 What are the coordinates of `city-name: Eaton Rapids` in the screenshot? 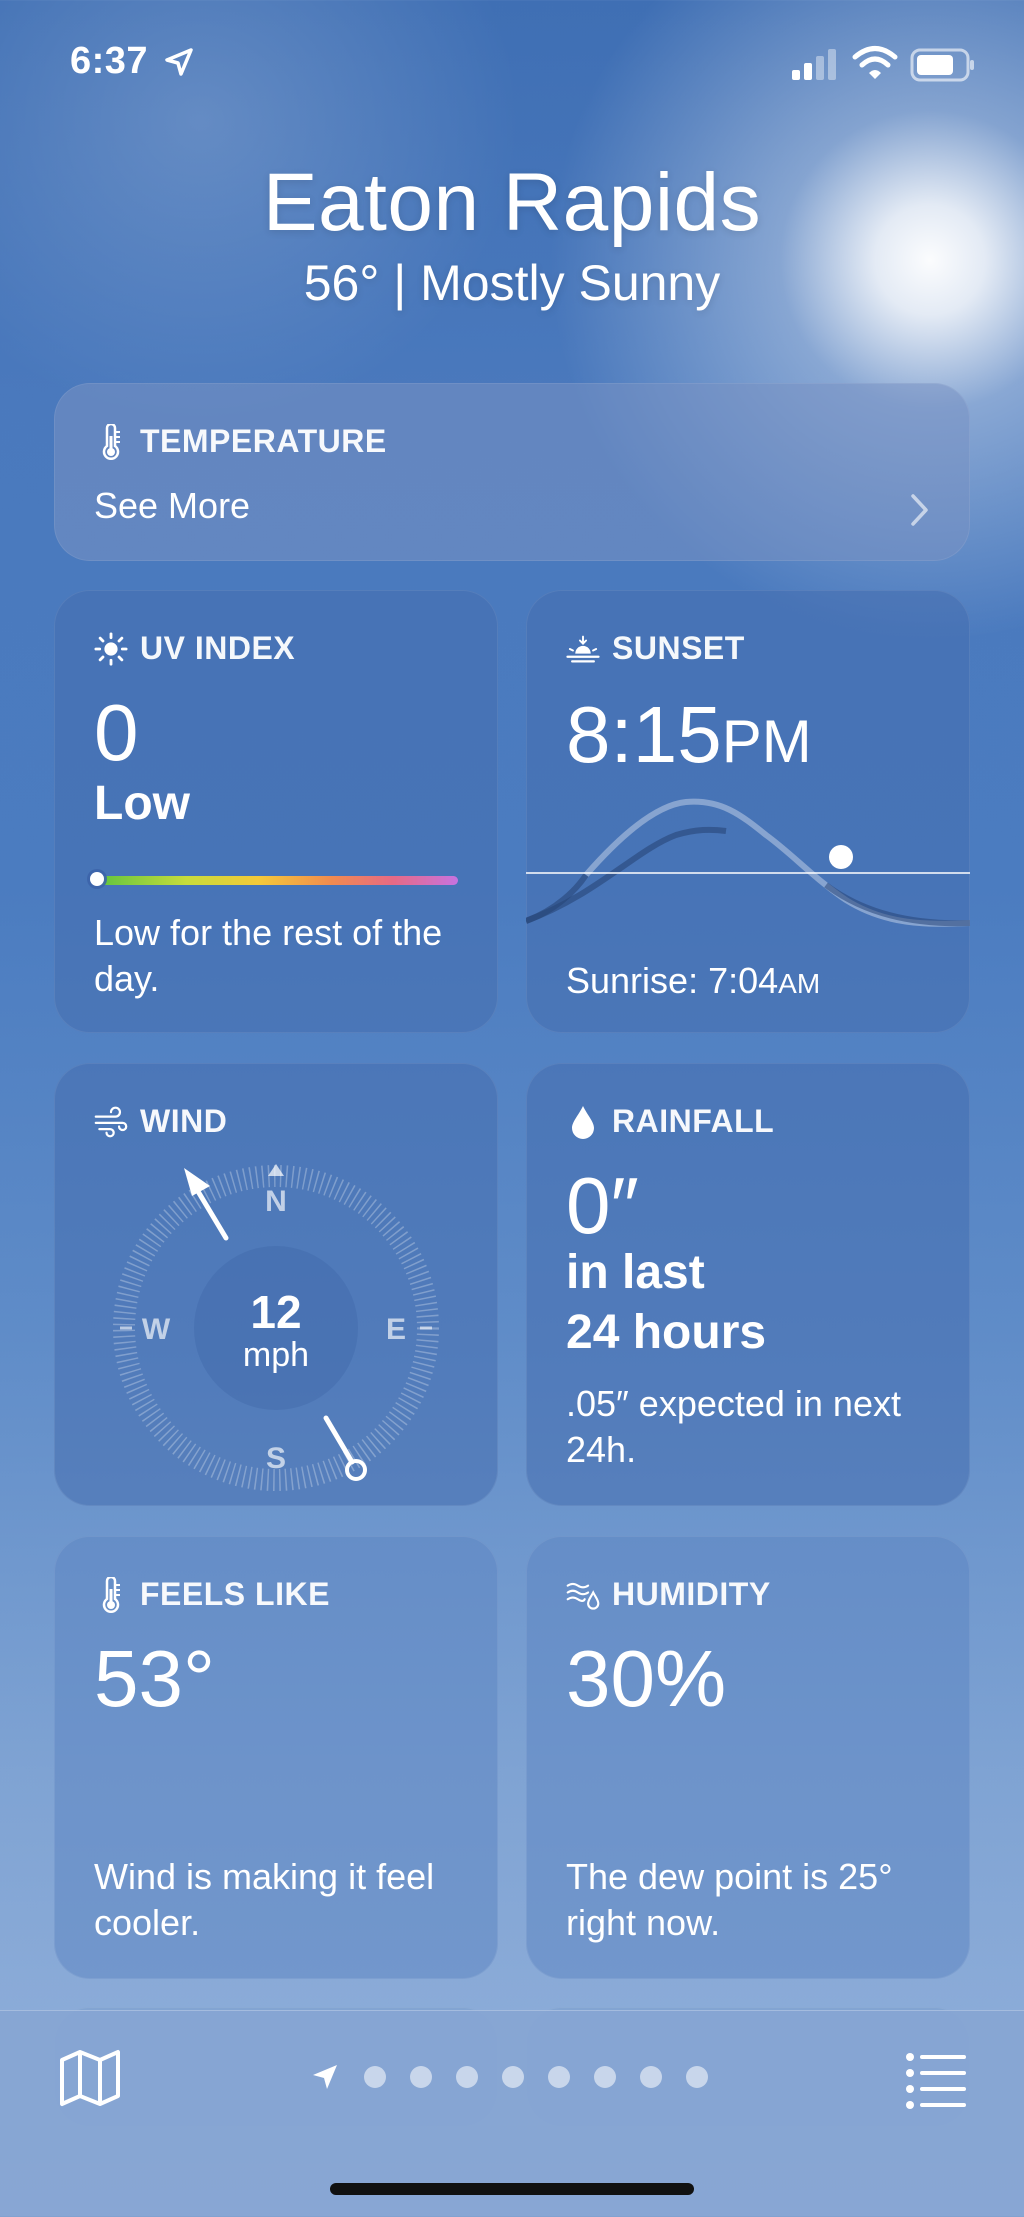 It's located at (512, 202).